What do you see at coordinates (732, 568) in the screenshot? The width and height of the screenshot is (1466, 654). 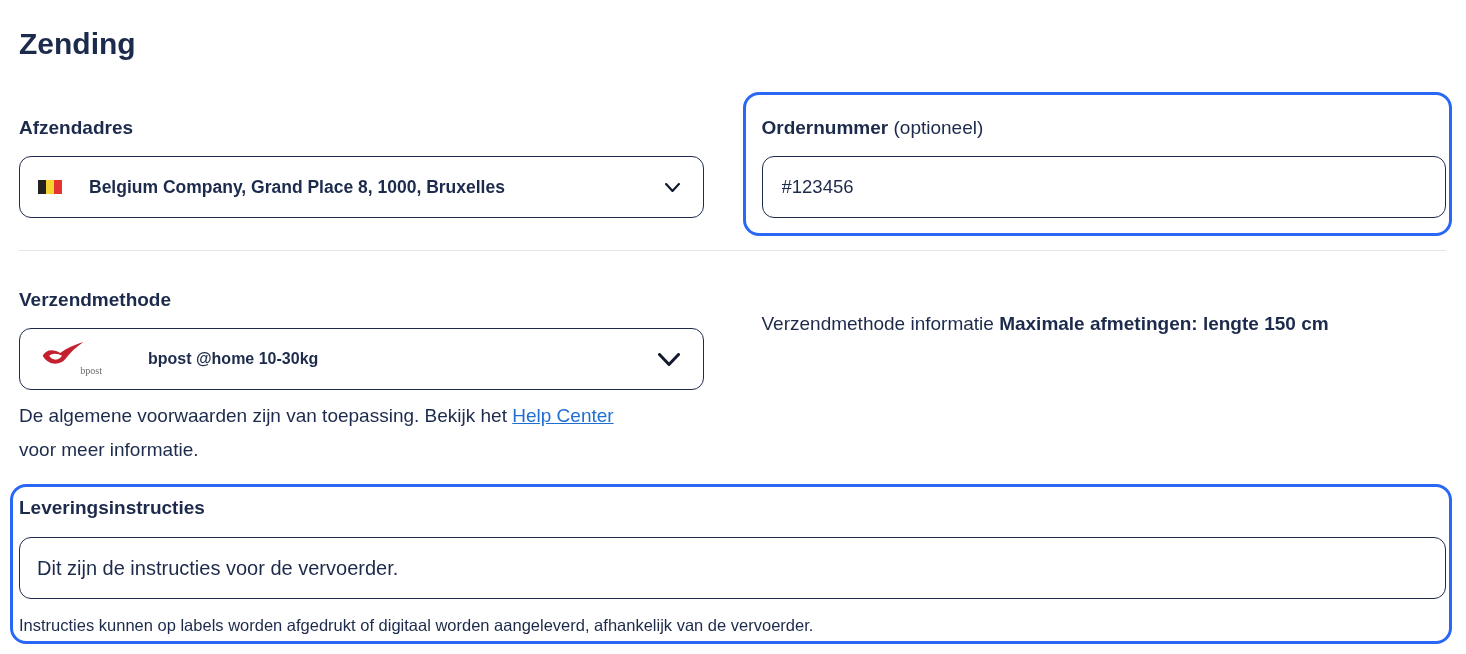 I see `instructions-input: Dit zijn de instructies voor de vervoerder.` at bounding box center [732, 568].